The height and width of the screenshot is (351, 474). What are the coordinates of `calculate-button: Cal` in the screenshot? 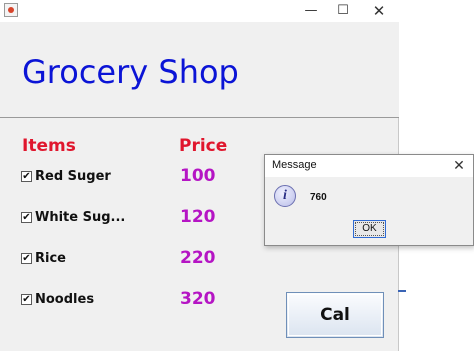 It's located at (335, 315).